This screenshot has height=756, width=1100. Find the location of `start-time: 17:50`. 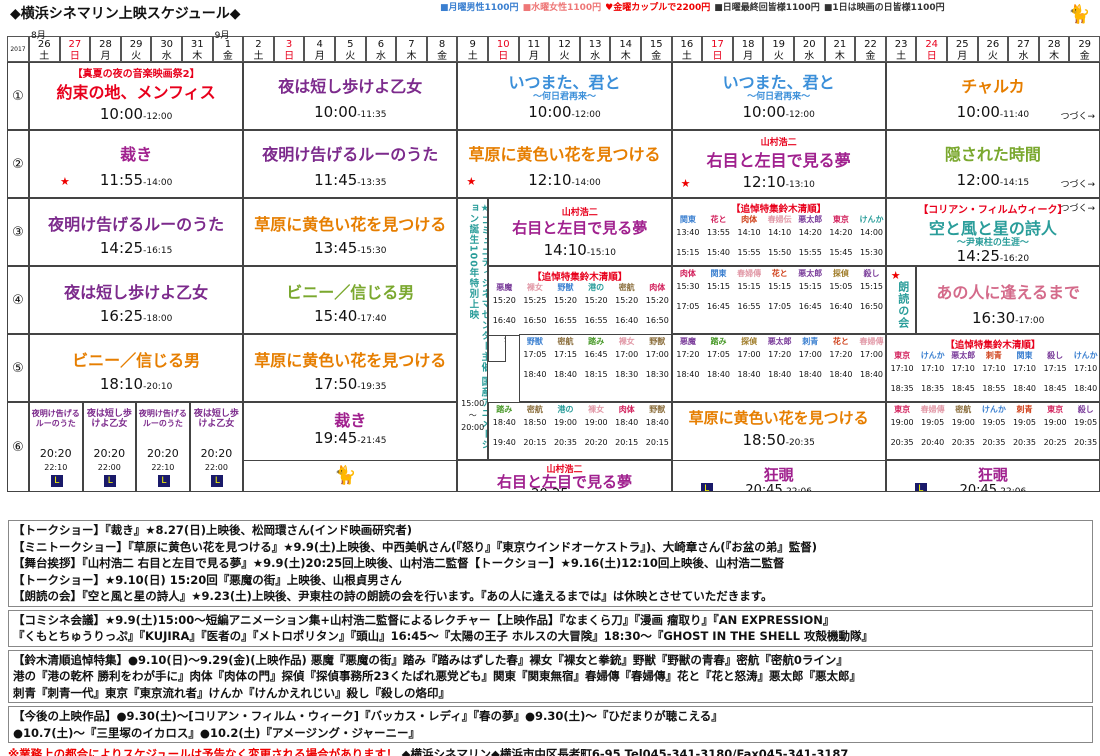

start-time: 17:50 is located at coordinates (336, 384).